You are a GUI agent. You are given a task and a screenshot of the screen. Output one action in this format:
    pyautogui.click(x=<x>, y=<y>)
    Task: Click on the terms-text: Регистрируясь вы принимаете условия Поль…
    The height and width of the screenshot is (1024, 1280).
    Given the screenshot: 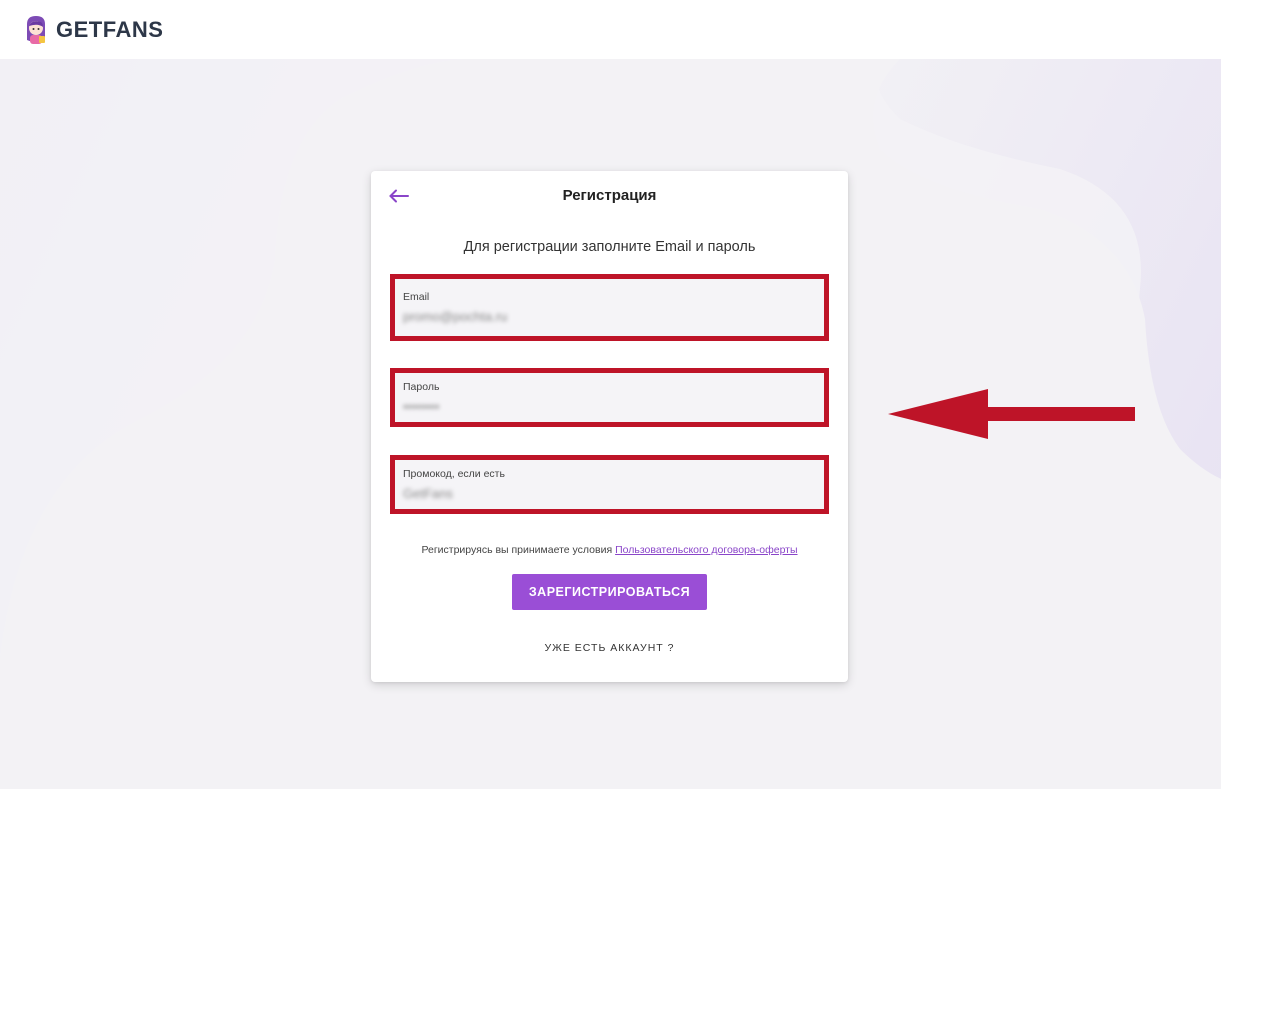 What is the action you would take?
    pyautogui.click(x=609, y=550)
    